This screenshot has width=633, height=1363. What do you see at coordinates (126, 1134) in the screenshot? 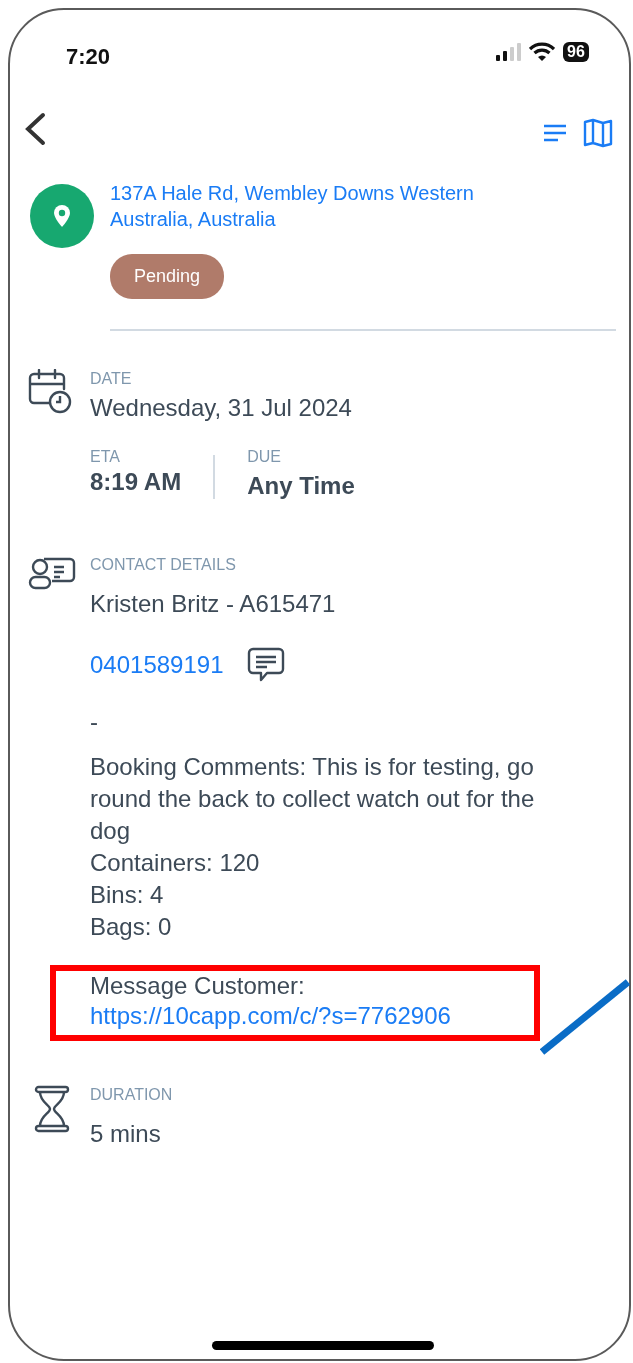
I see `duration-value: 5 mins` at bounding box center [126, 1134].